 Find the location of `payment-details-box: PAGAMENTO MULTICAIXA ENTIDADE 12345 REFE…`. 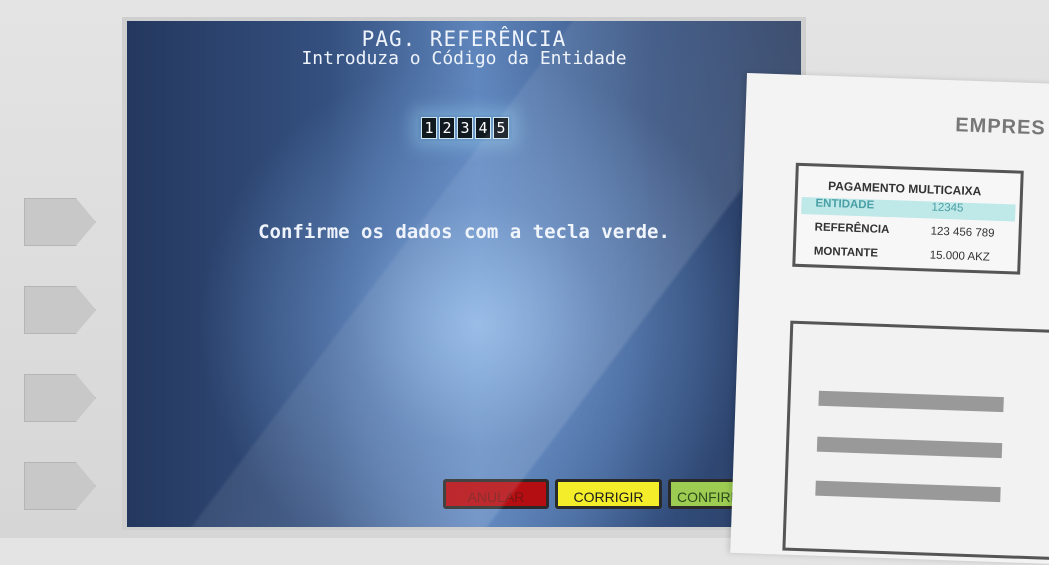

payment-details-box: PAGAMENTO MULTICAIXA ENTIDADE 12345 REFE… is located at coordinates (908, 218).